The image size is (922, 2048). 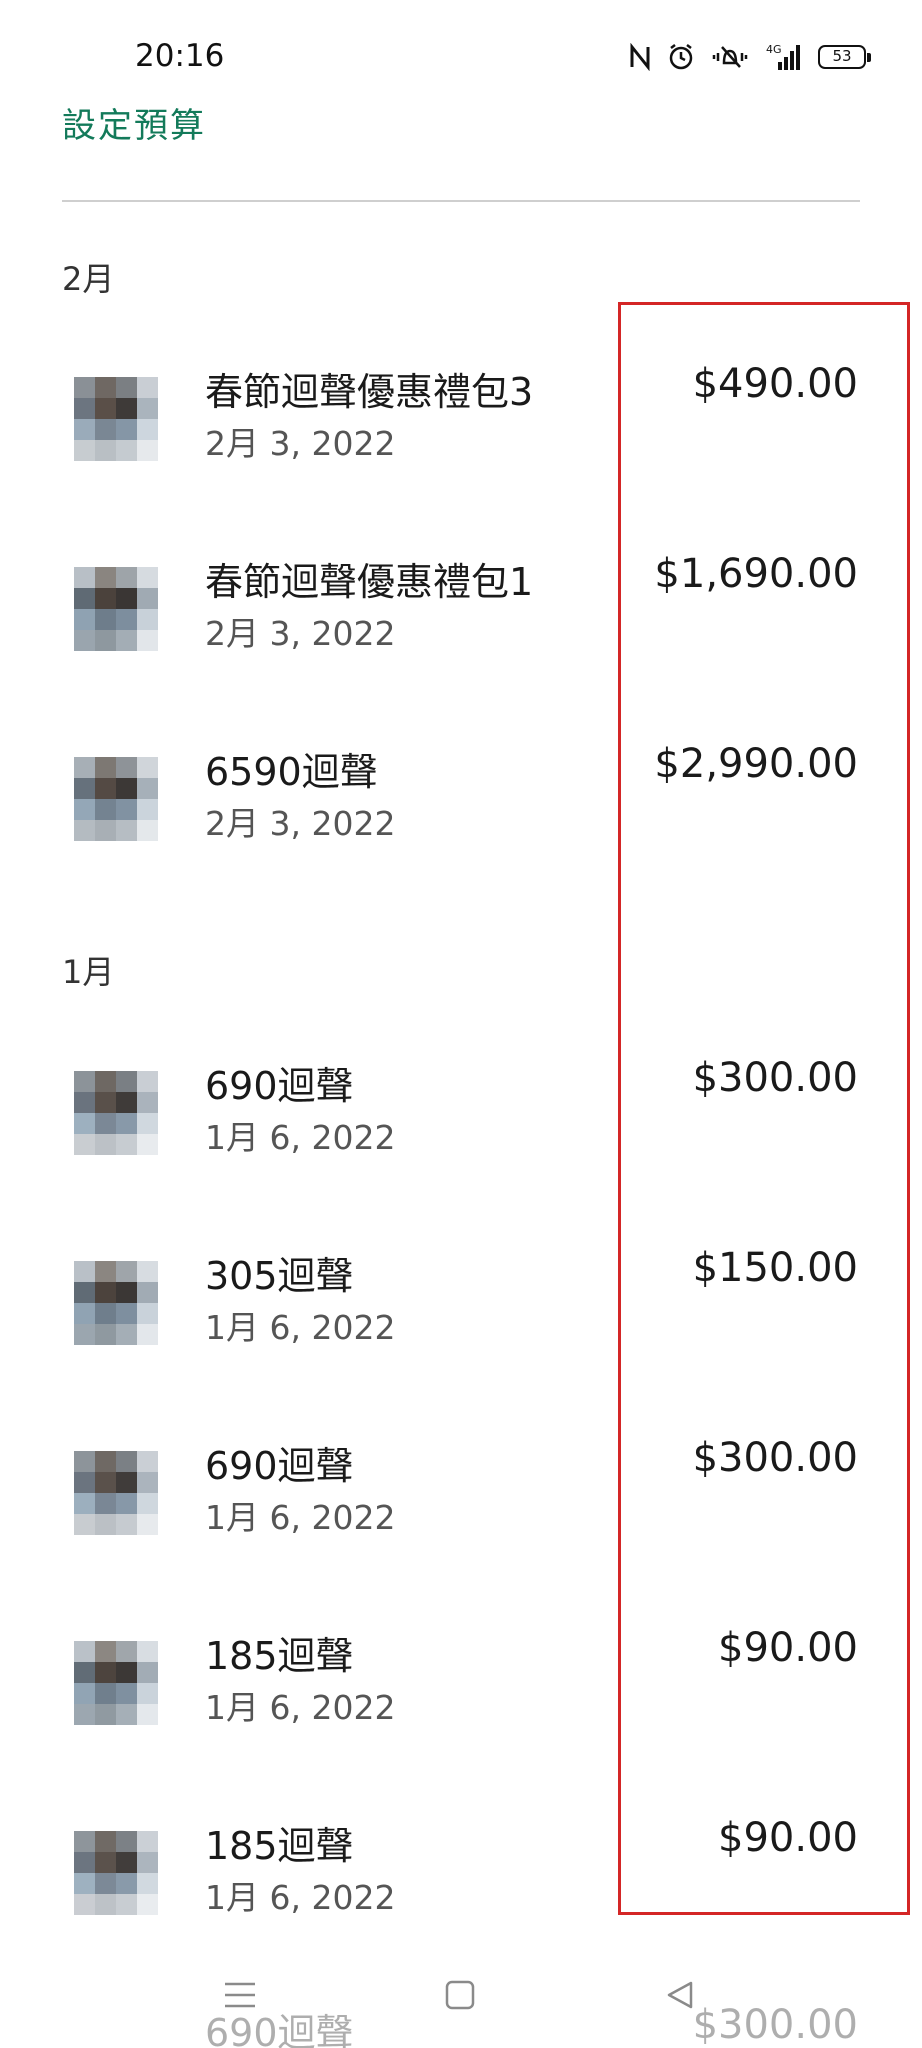 I want to click on status-time: 20:16, so click(x=180, y=56).